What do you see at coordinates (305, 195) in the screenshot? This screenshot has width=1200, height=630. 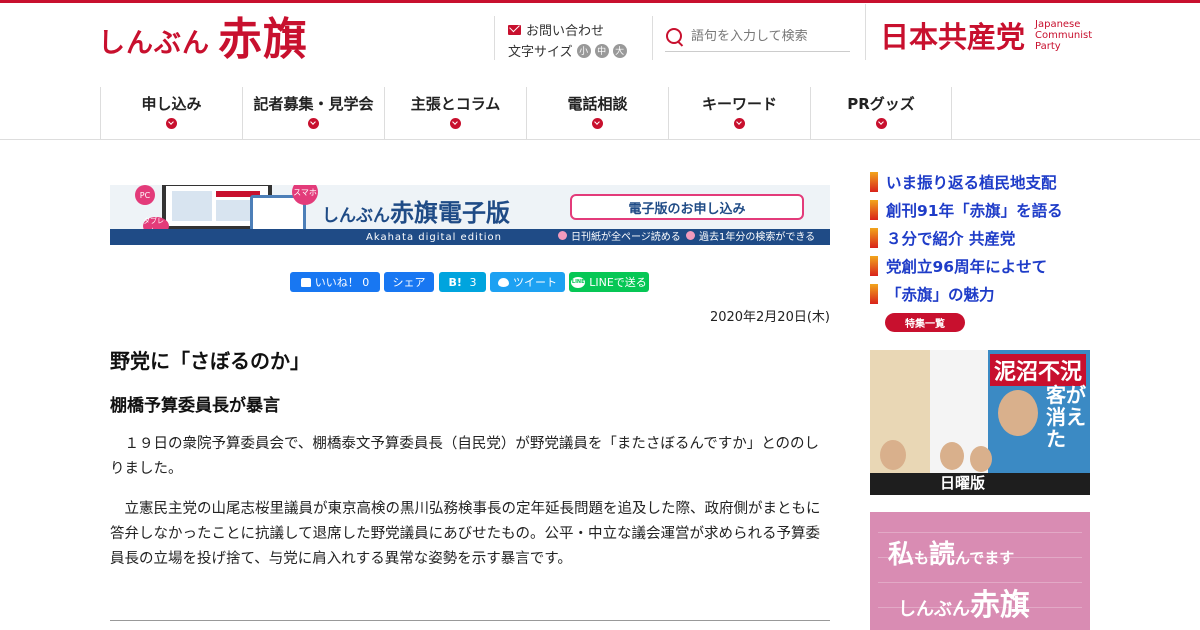 I see `smartphone-badge: スマホ` at bounding box center [305, 195].